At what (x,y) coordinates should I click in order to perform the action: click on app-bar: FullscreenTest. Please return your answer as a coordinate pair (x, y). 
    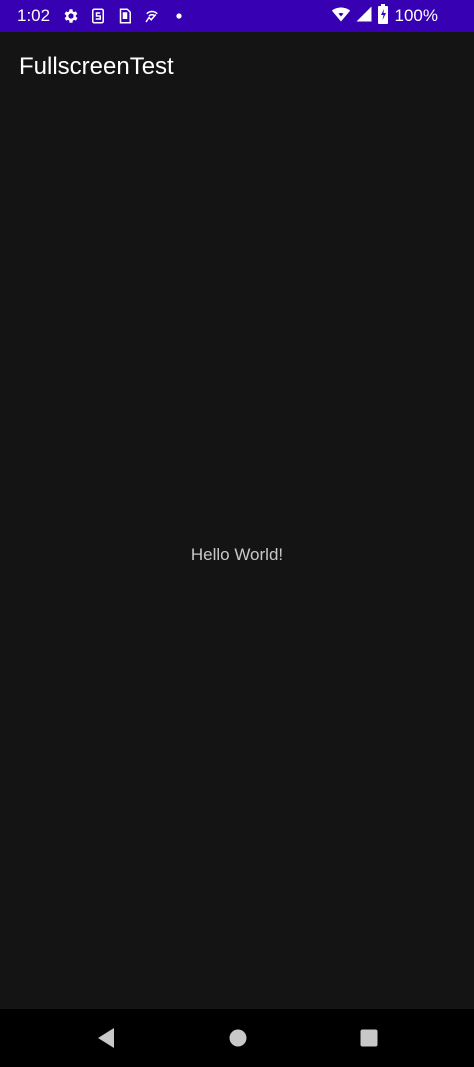
    Looking at the image, I should click on (237, 66).